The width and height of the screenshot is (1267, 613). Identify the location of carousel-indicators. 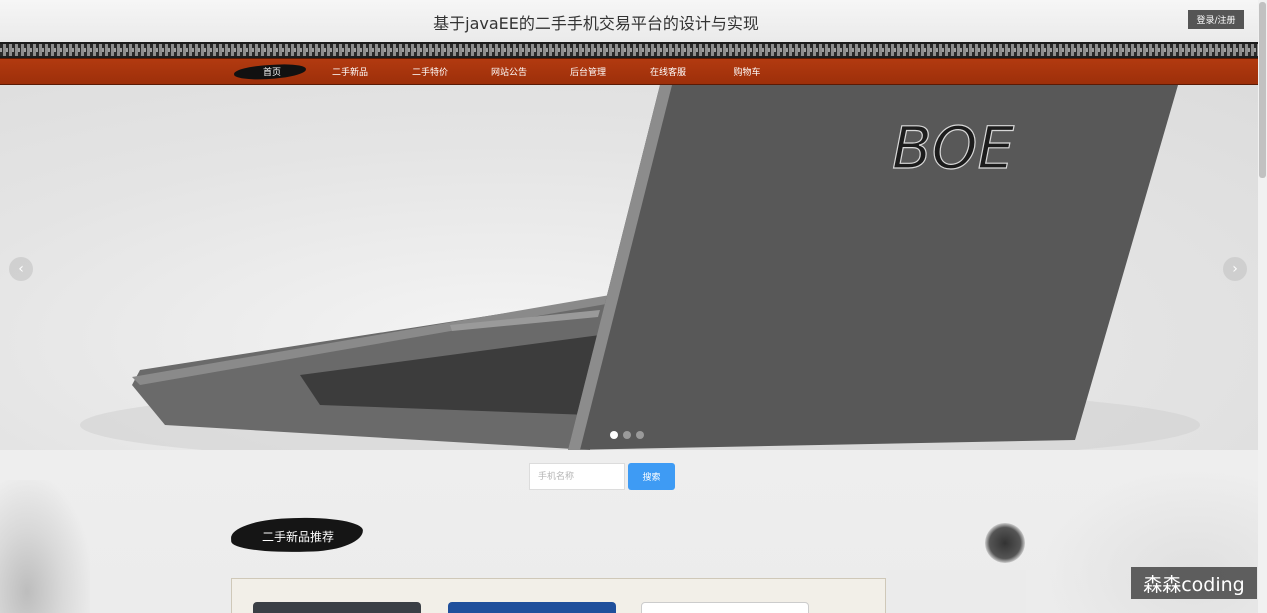
(627, 435).